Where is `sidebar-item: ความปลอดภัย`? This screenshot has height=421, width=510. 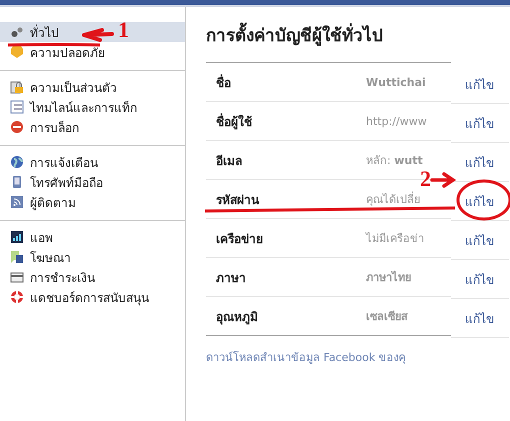 sidebar-item: ความปลอดภัย is located at coordinates (92, 52).